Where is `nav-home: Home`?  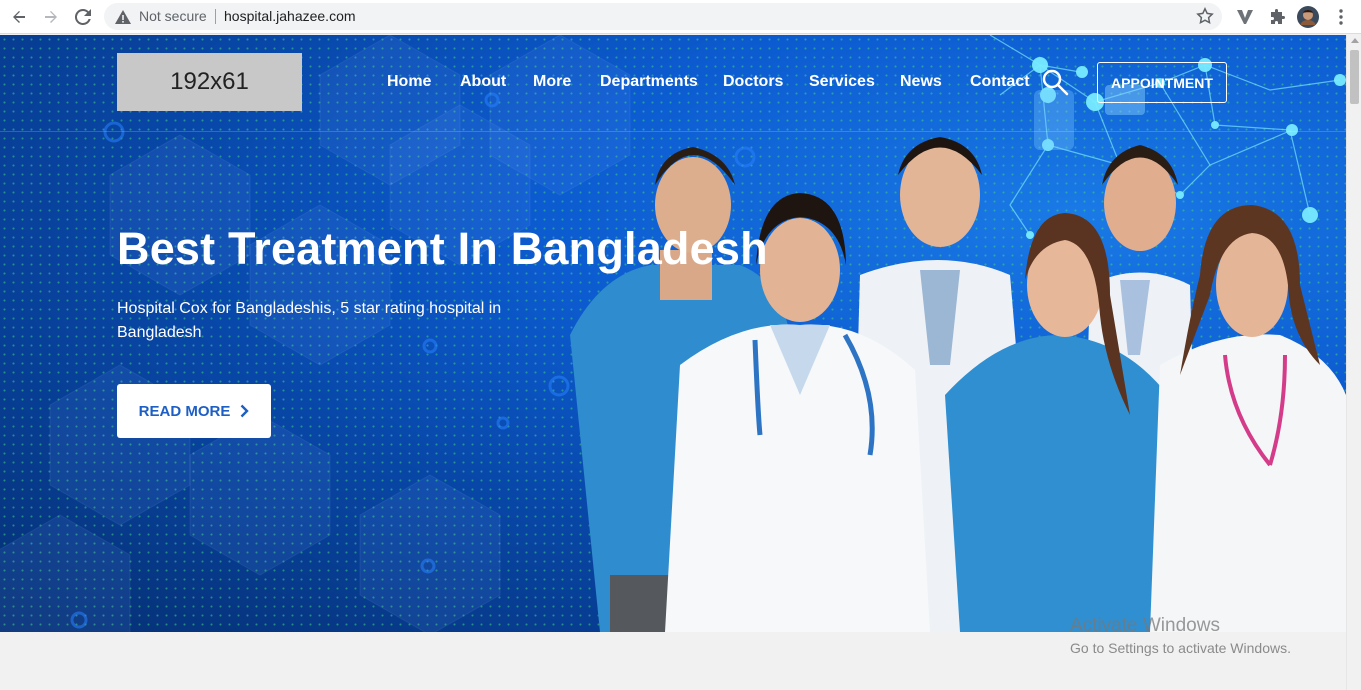
nav-home: Home is located at coordinates (409, 82).